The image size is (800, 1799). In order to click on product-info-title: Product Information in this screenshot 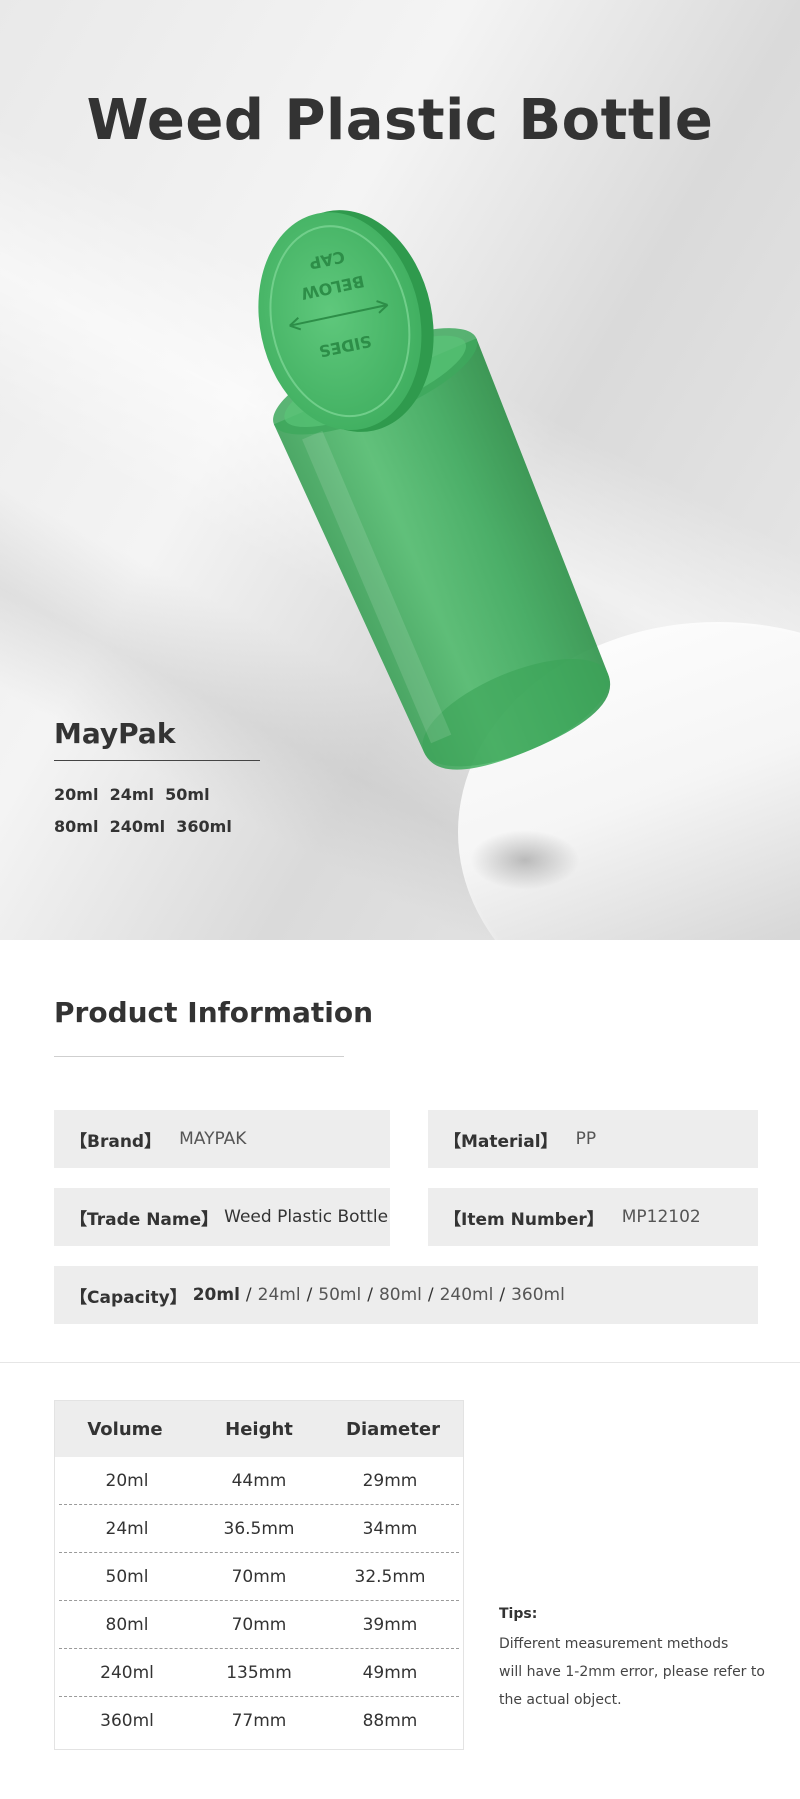, I will do `click(214, 1012)`.